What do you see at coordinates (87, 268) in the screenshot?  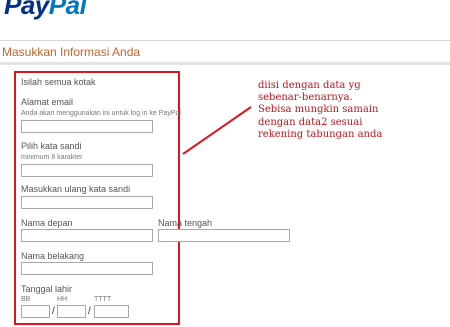 I see `last-name-field` at bounding box center [87, 268].